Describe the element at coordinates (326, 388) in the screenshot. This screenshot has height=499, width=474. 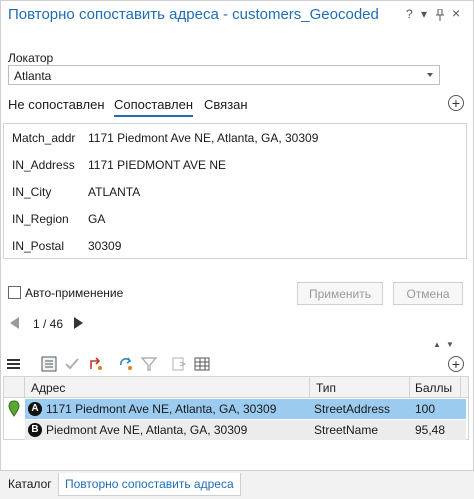
I see `column-label: Тип` at that location.